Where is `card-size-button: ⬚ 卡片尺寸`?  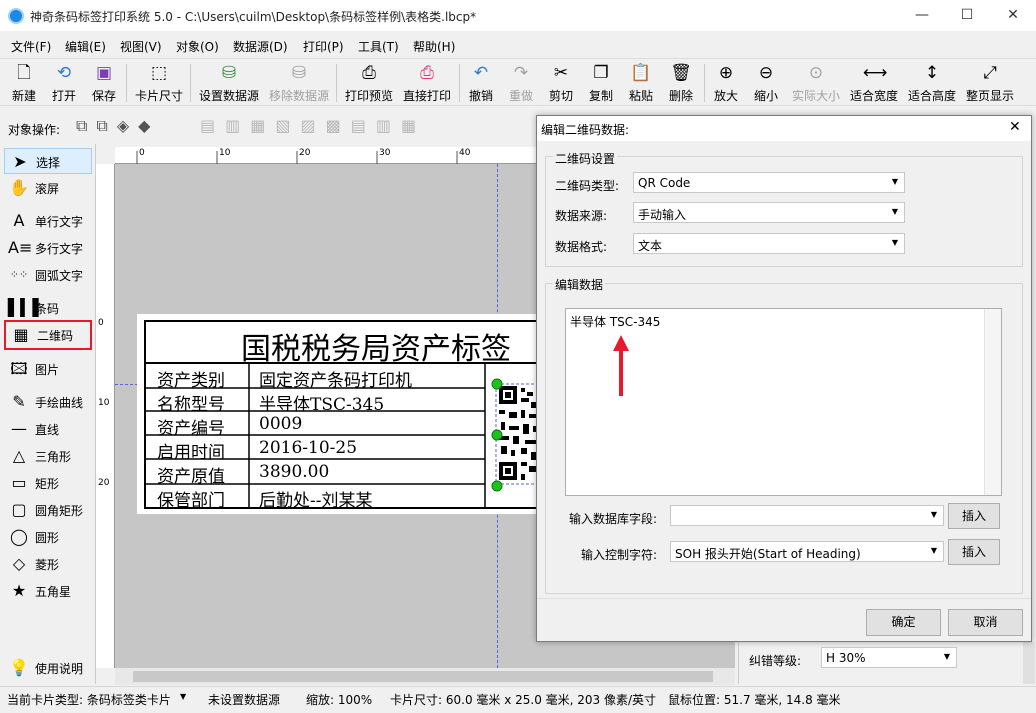 card-size-button: ⬚ 卡片尺寸 is located at coordinates (159, 83).